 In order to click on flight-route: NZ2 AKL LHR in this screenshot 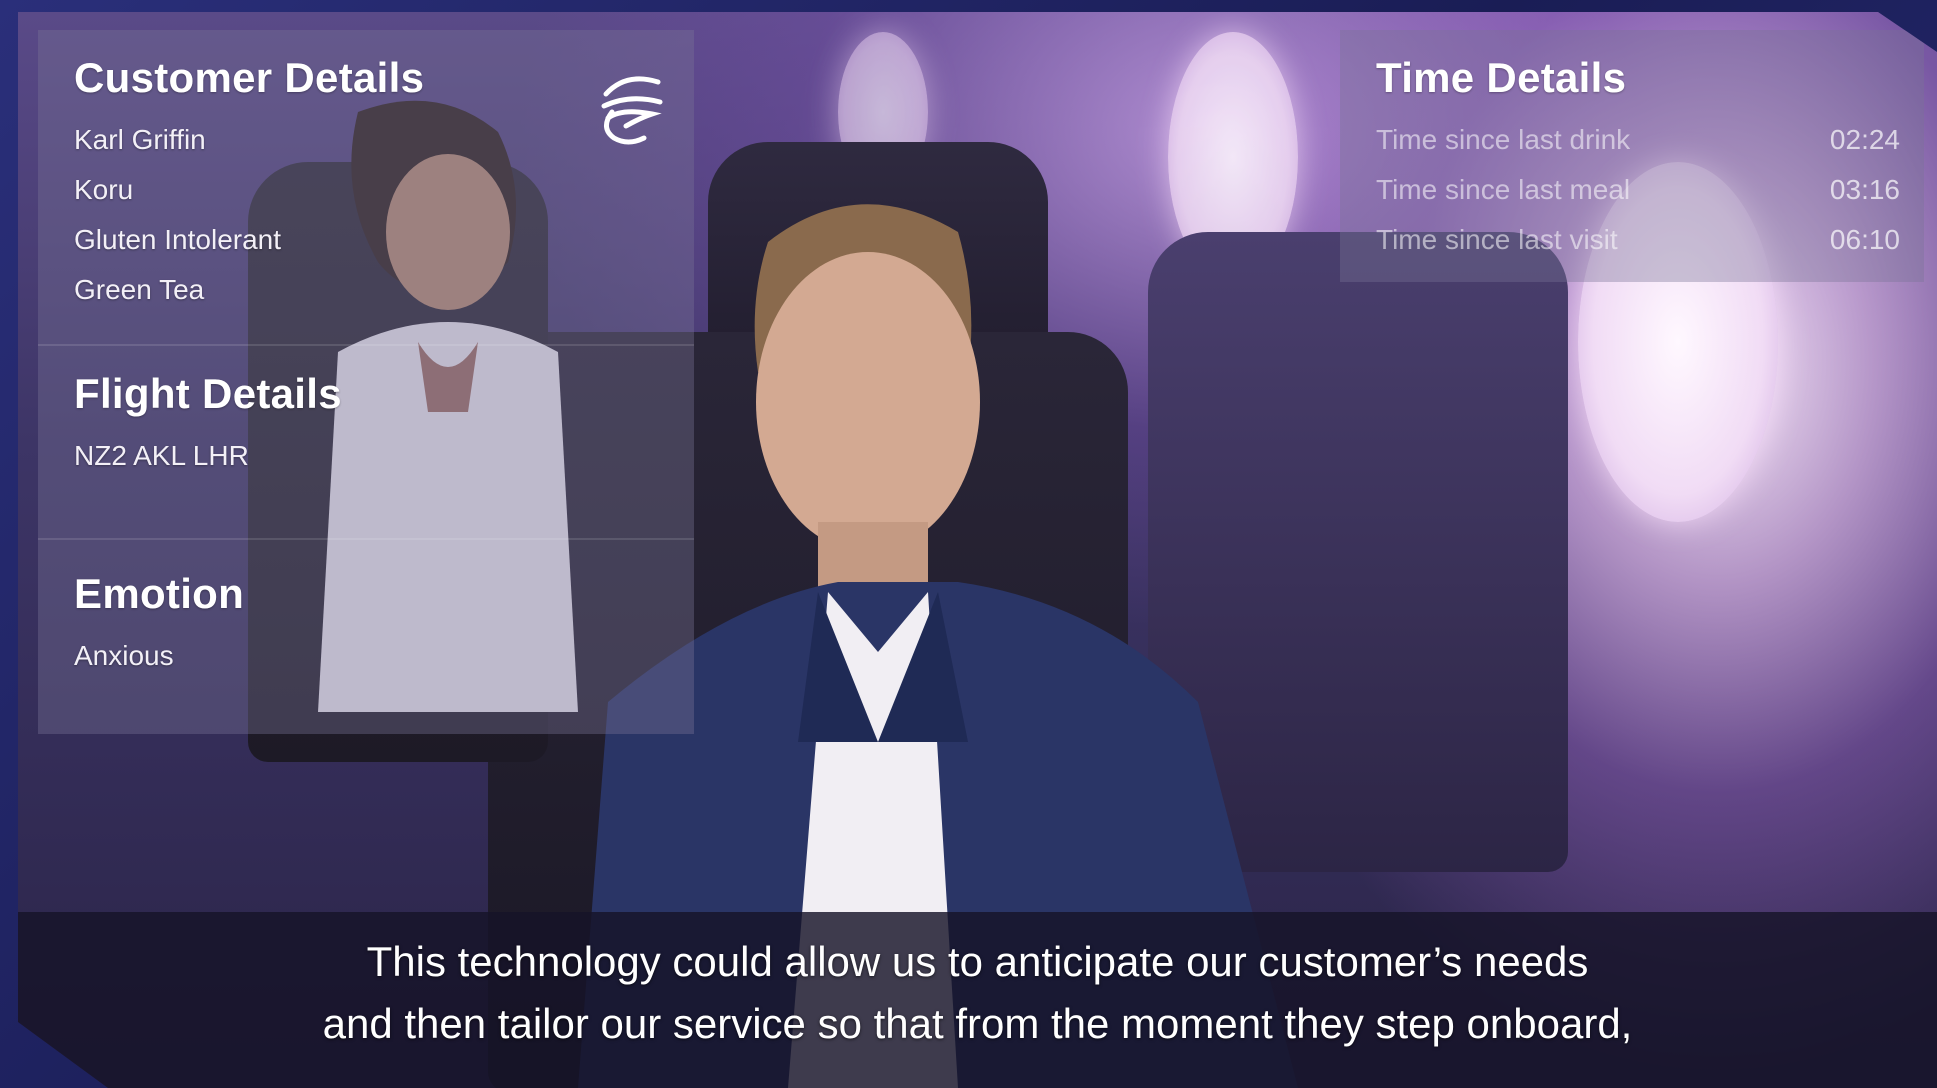, I will do `click(161, 455)`.